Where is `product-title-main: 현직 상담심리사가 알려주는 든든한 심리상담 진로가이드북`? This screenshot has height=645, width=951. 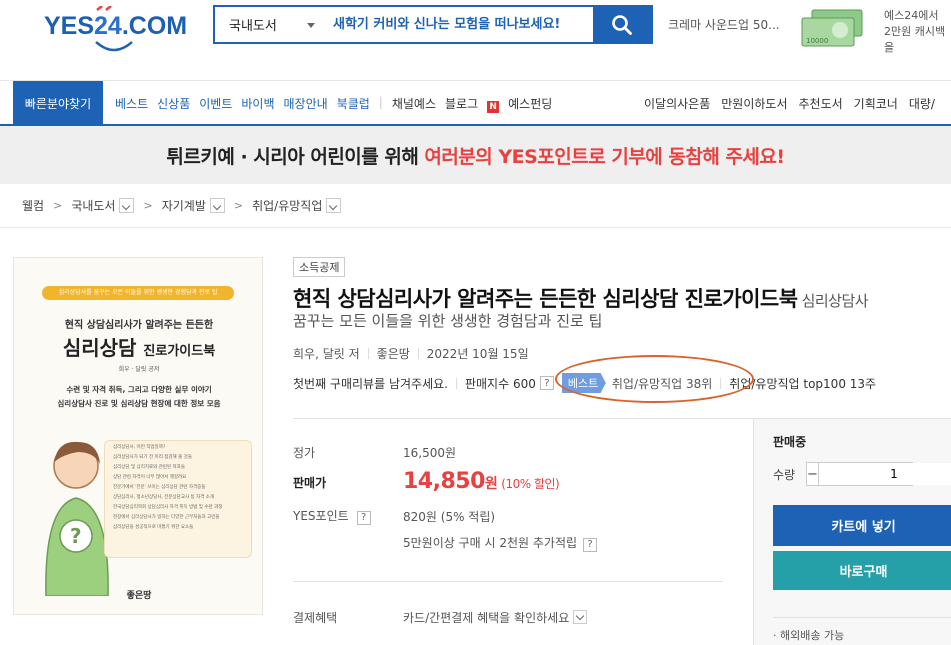
product-title-main: 현직 상담심리사가 알려주는 든든한 심리상담 진로가이드북 is located at coordinates (545, 299).